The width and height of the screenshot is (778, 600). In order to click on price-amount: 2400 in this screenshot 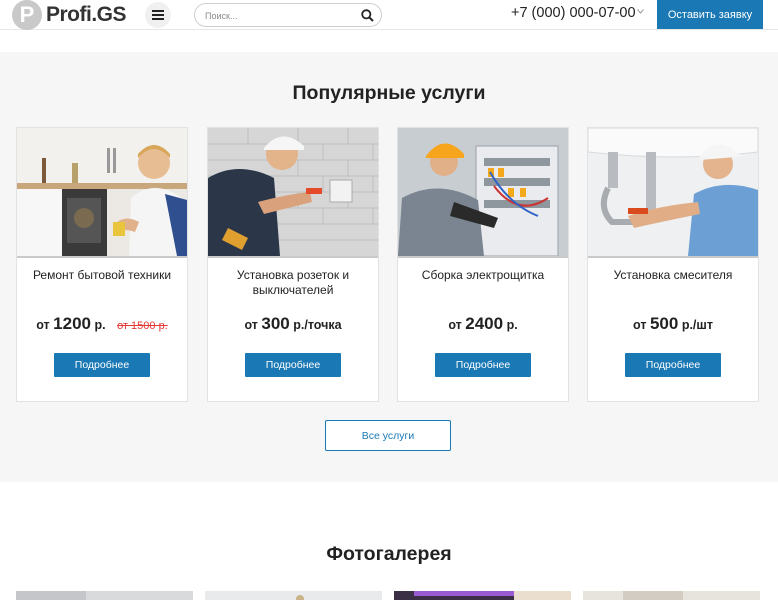, I will do `click(484, 323)`.